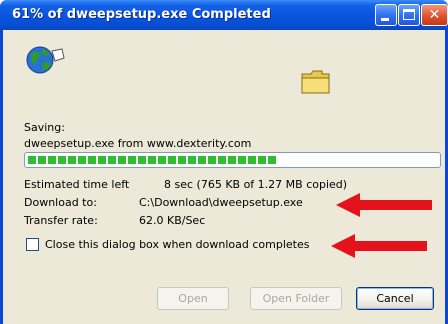  Describe the element at coordinates (386, 15) in the screenshot. I see `minimize-button` at that location.